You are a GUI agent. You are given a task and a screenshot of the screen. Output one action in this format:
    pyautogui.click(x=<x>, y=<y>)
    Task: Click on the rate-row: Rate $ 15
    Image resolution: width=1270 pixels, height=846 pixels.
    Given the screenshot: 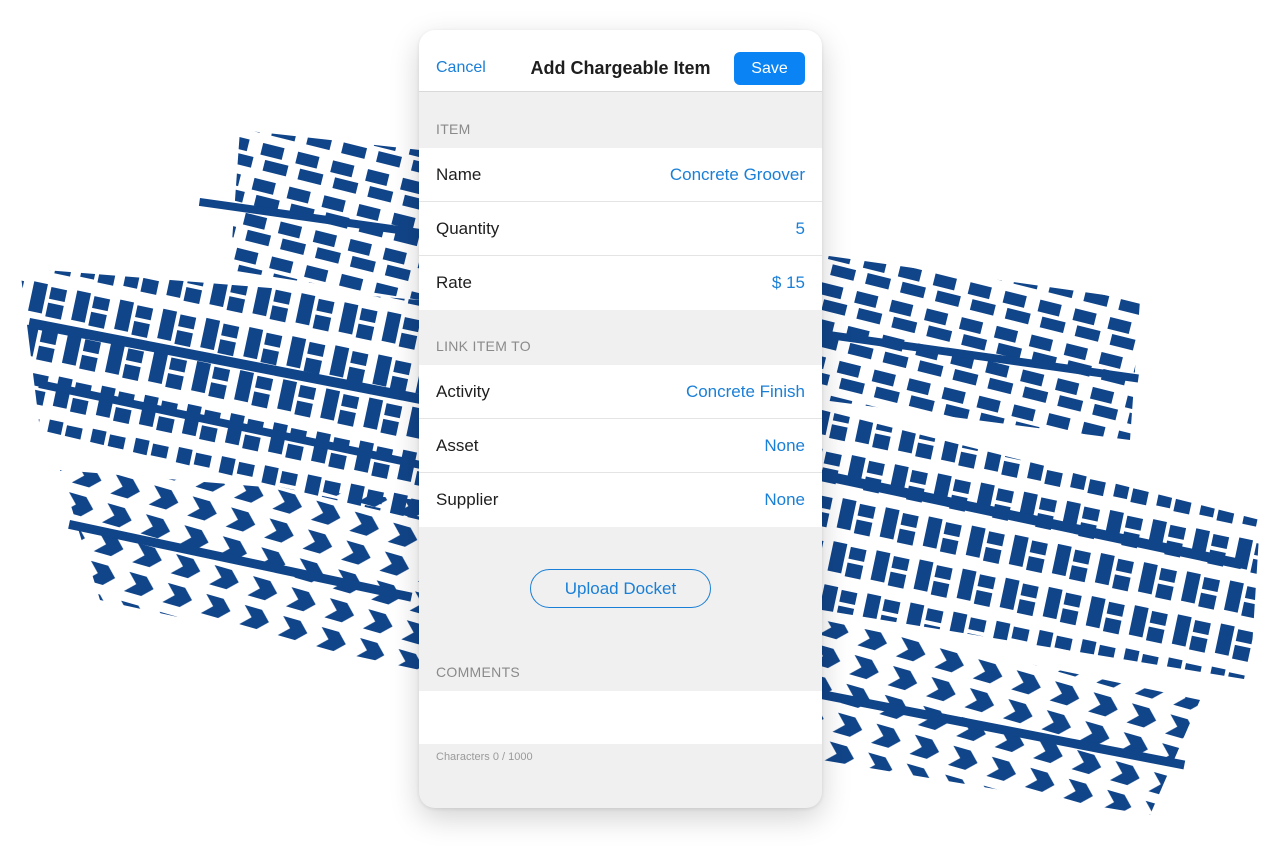 What is the action you would take?
    pyautogui.click(x=620, y=283)
    